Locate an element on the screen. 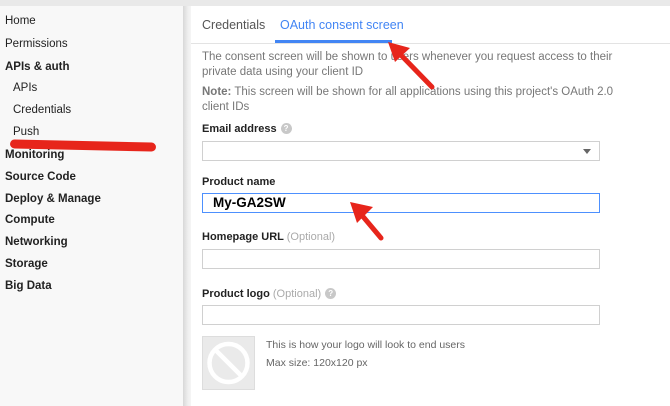 This screenshot has width=670, height=406. product-logo-input is located at coordinates (401, 315).